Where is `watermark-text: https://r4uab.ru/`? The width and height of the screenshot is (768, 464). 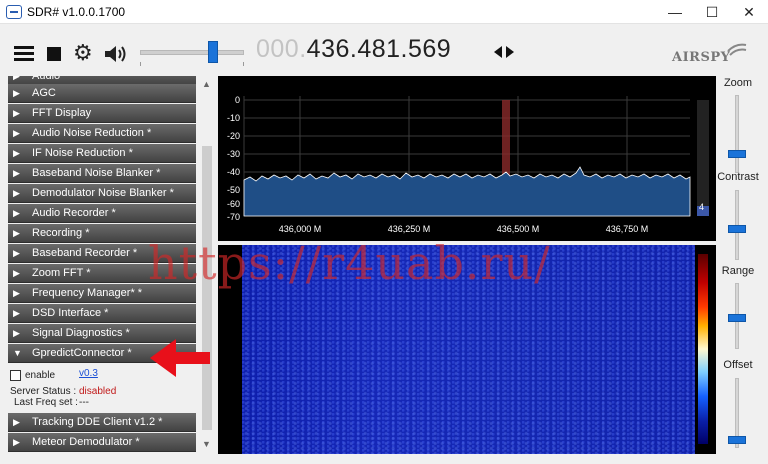
watermark-text: https://r4uab.ru/ is located at coordinates (349, 263).